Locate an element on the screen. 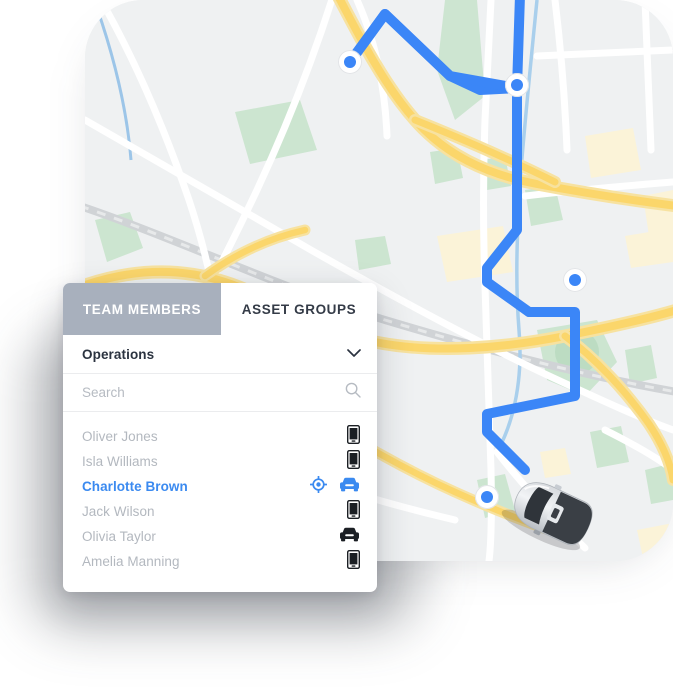 This screenshot has width=673, height=689. list-item: Isla Williams is located at coordinates (220, 461).